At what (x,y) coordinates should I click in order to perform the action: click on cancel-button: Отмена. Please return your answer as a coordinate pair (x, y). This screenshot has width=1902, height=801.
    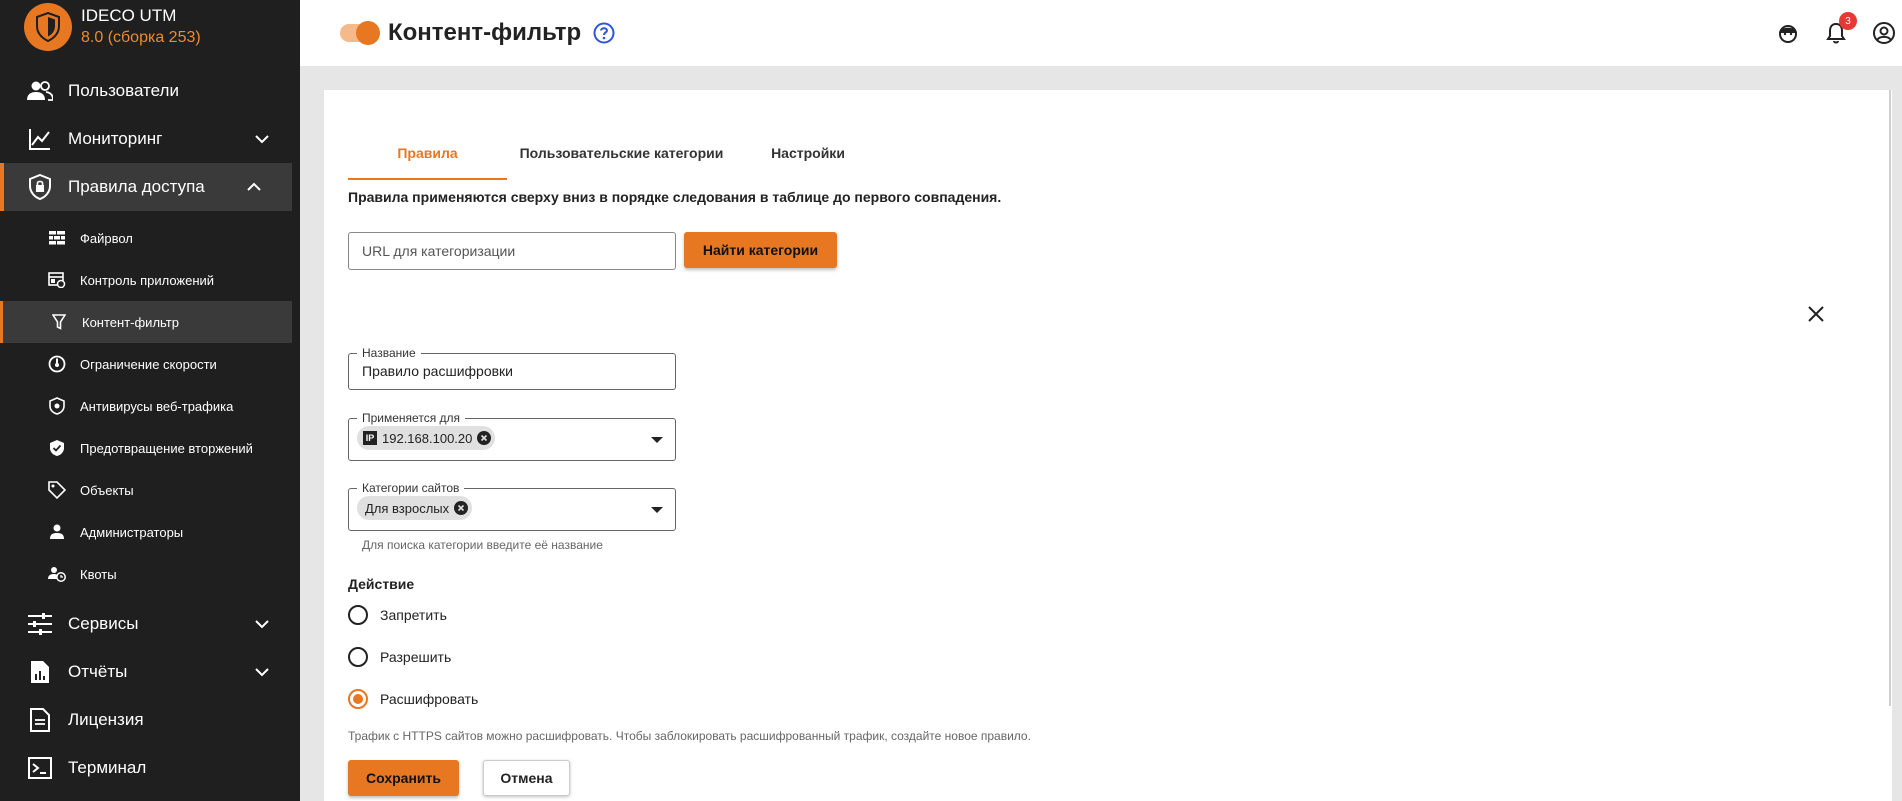
    Looking at the image, I should click on (526, 778).